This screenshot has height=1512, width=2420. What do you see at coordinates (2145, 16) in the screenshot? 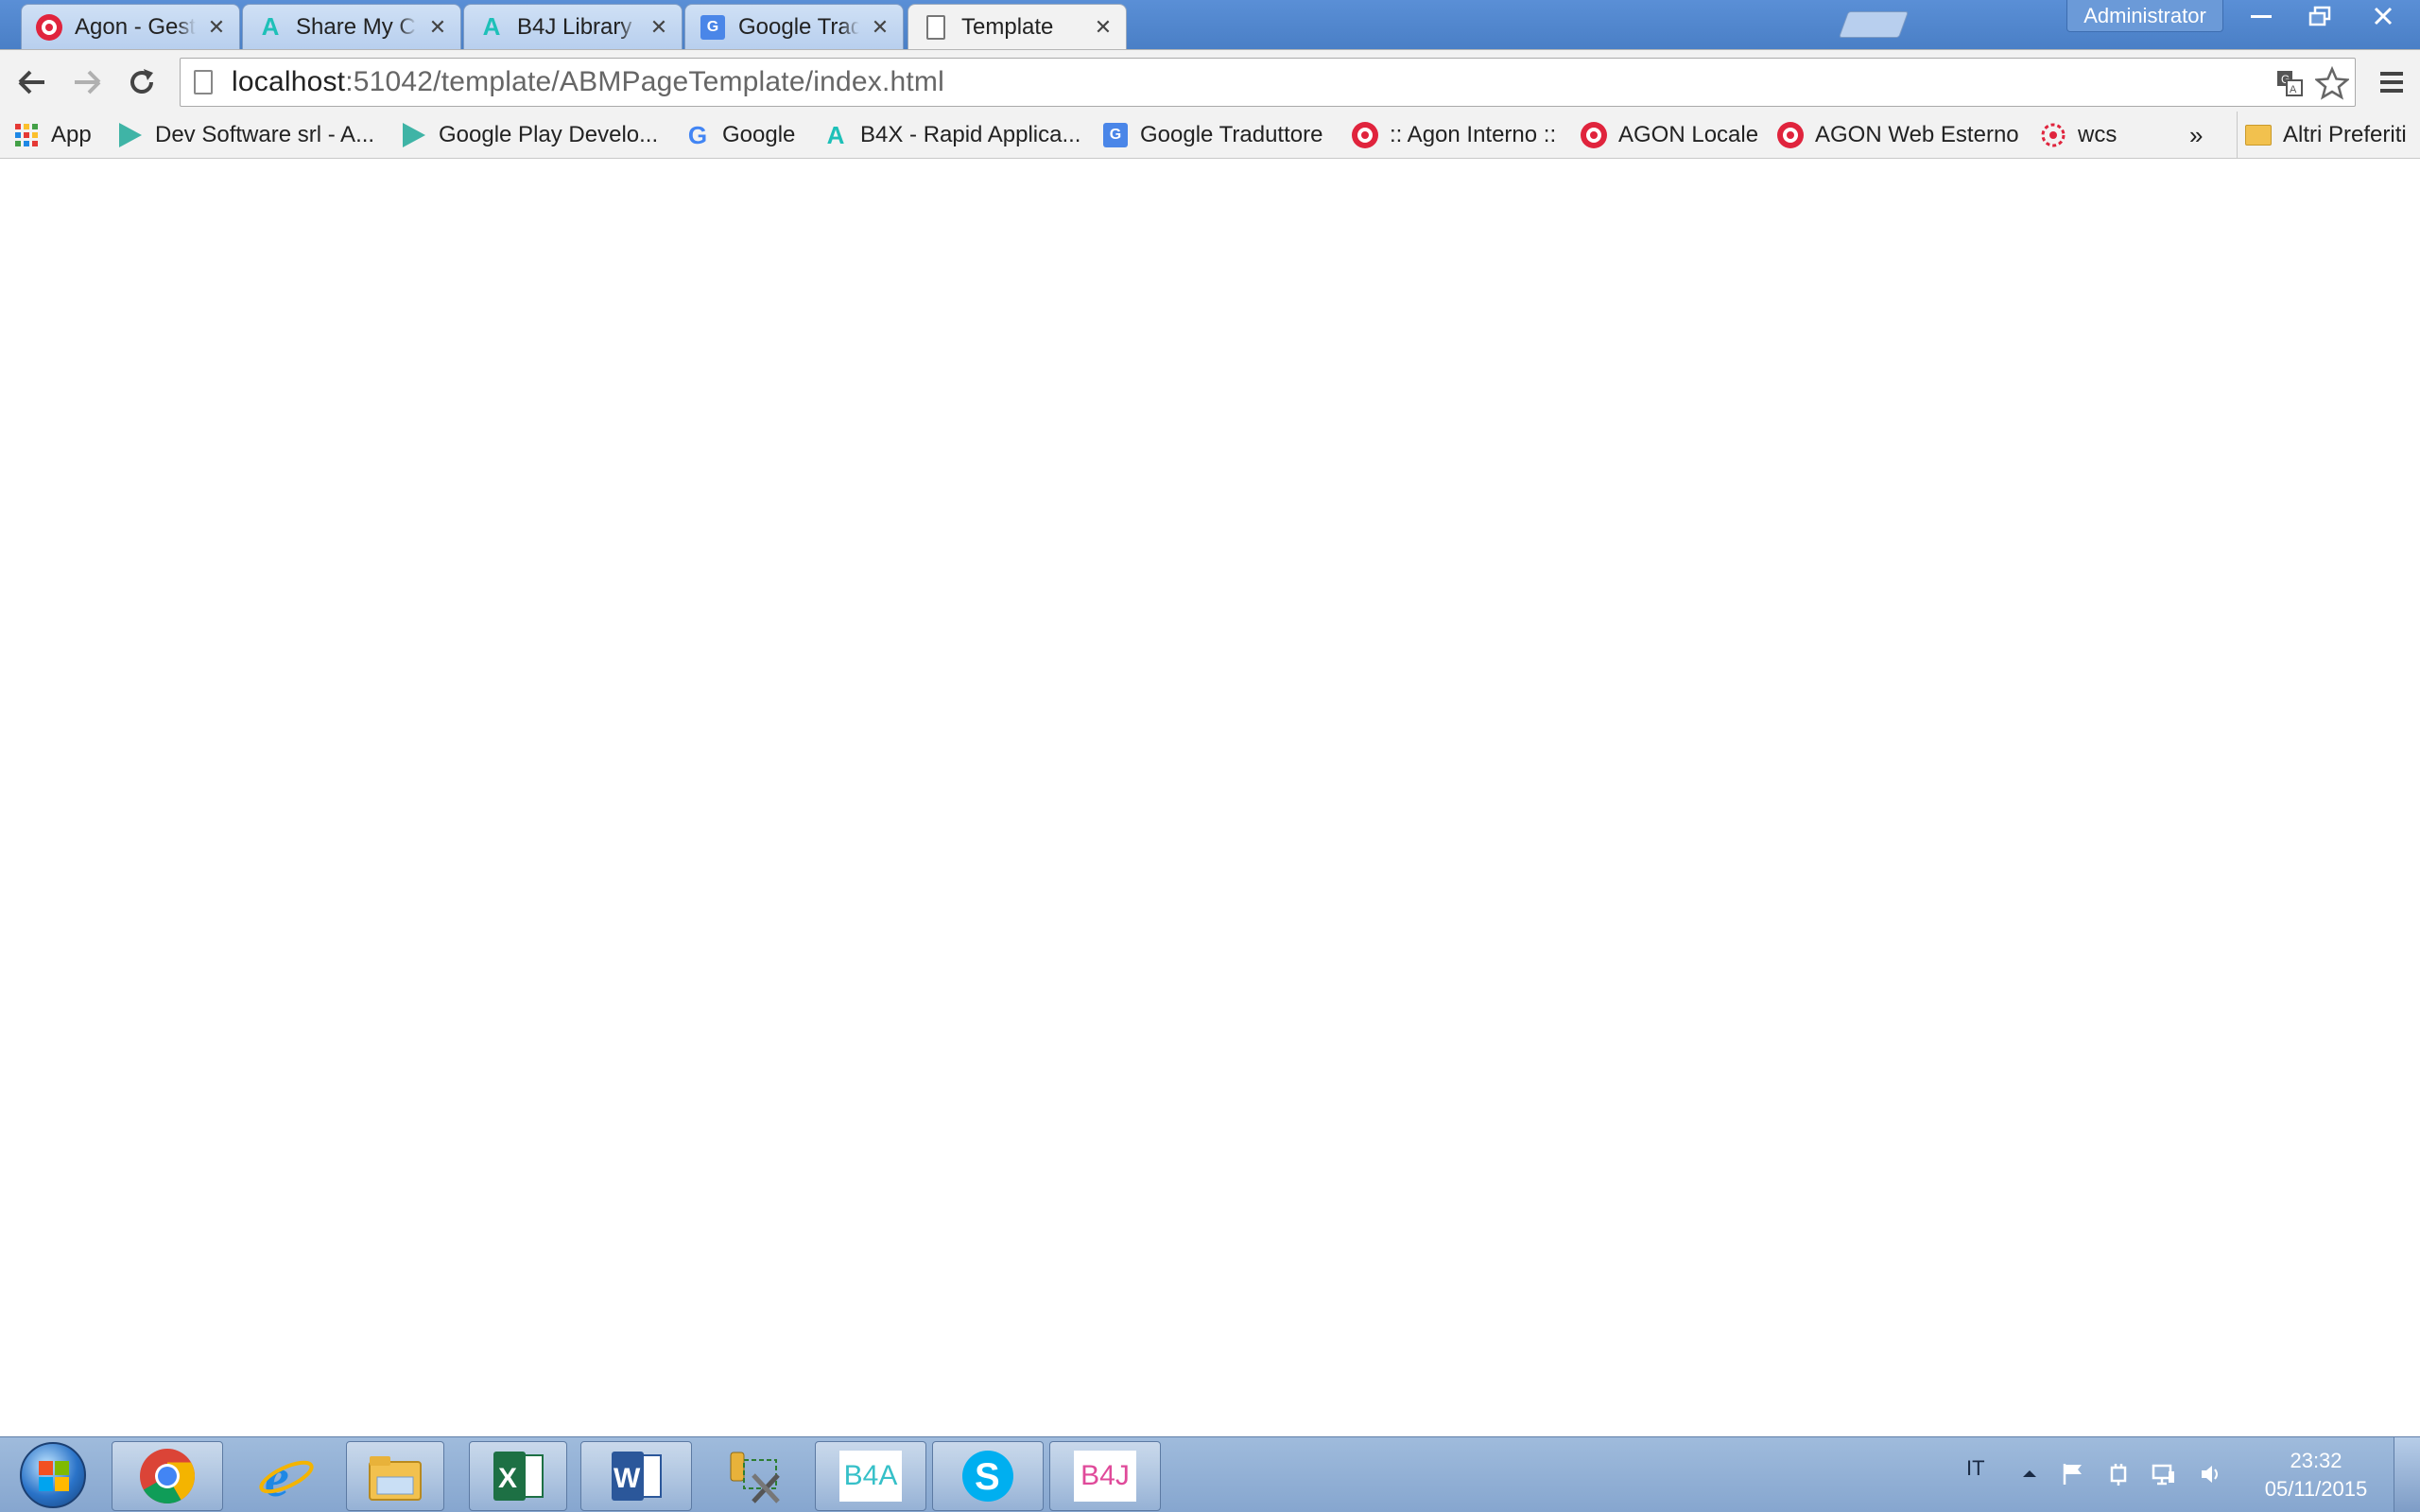
I see `user-profile-button: Administrator` at bounding box center [2145, 16].